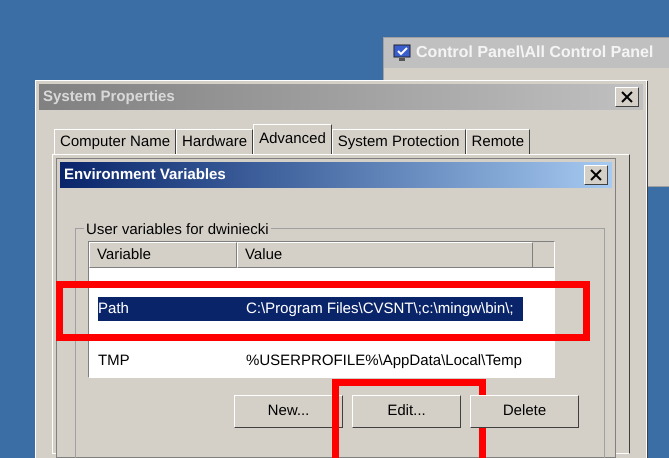 This screenshot has height=458, width=669. What do you see at coordinates (114, 308) in the screenshot?
I see `table-cell-text: Path` at bounding box center [114, 308].